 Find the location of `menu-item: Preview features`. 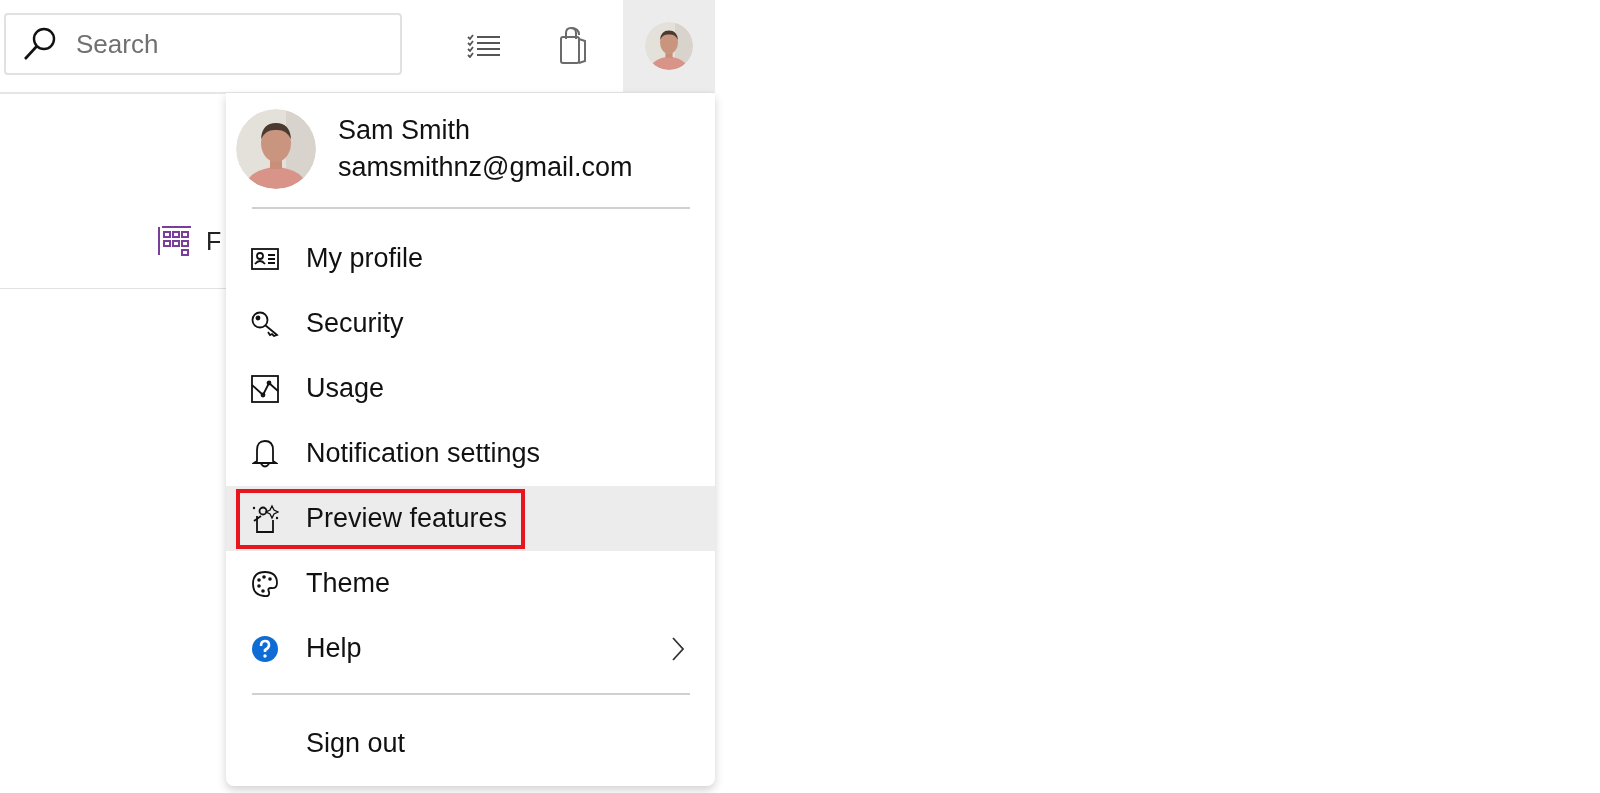

menu-item: Preview features is located at coordinates (470, 518).